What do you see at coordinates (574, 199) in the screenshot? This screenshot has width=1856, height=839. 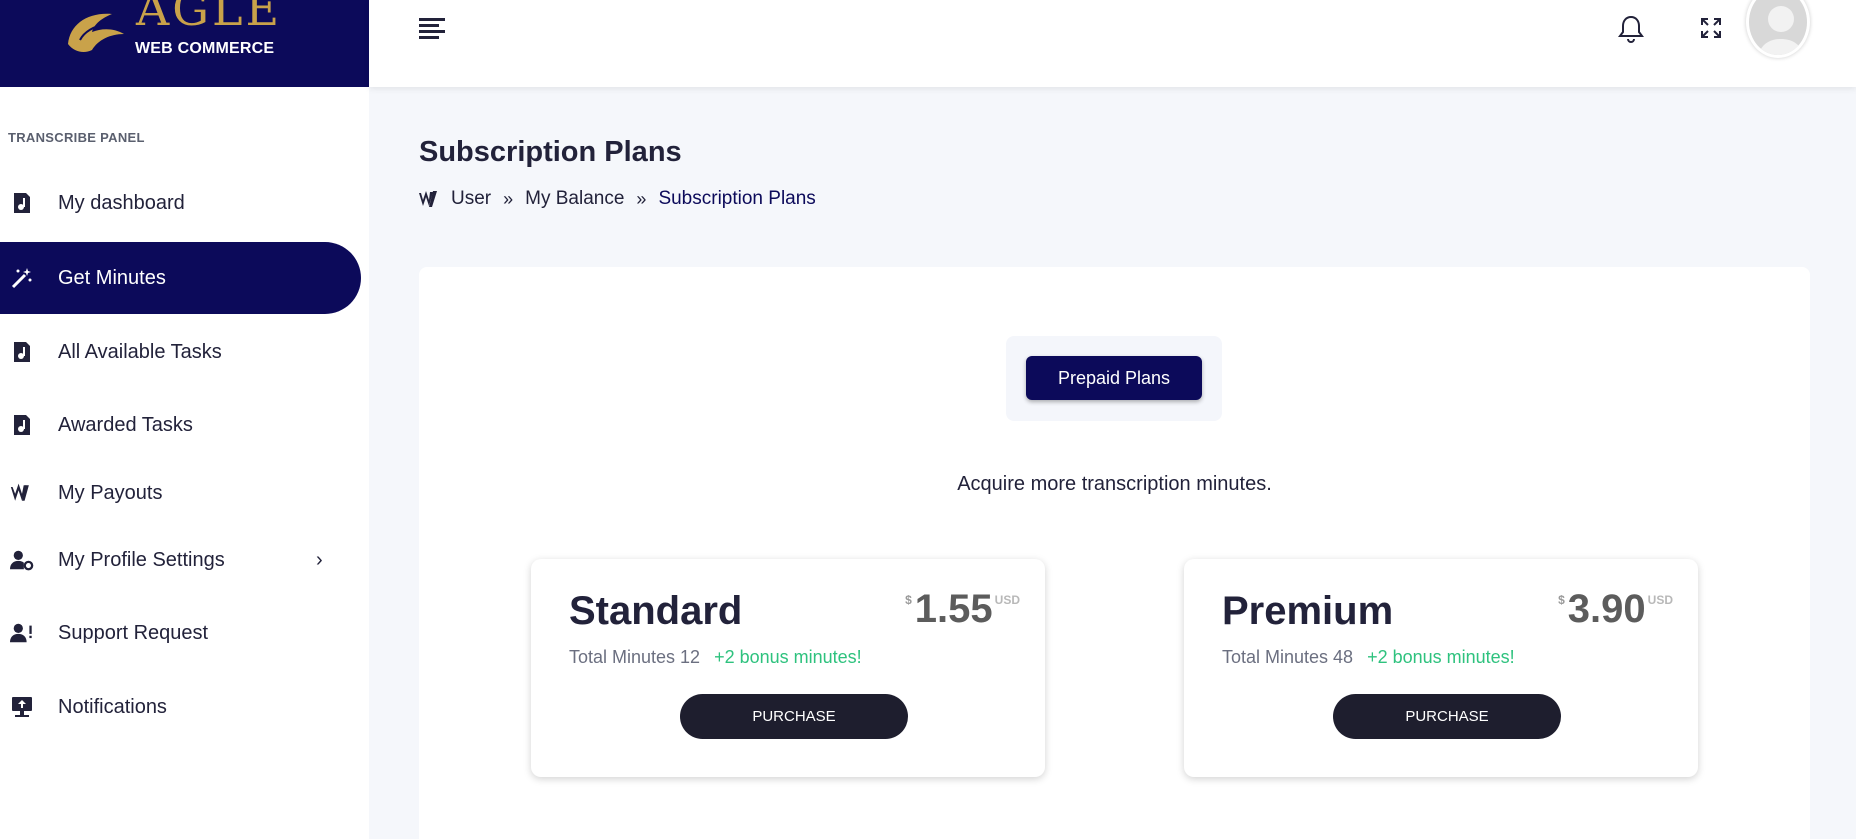 I see `breadcrumb-item-my-balance: My Balance` at bounding box center [574, 199].